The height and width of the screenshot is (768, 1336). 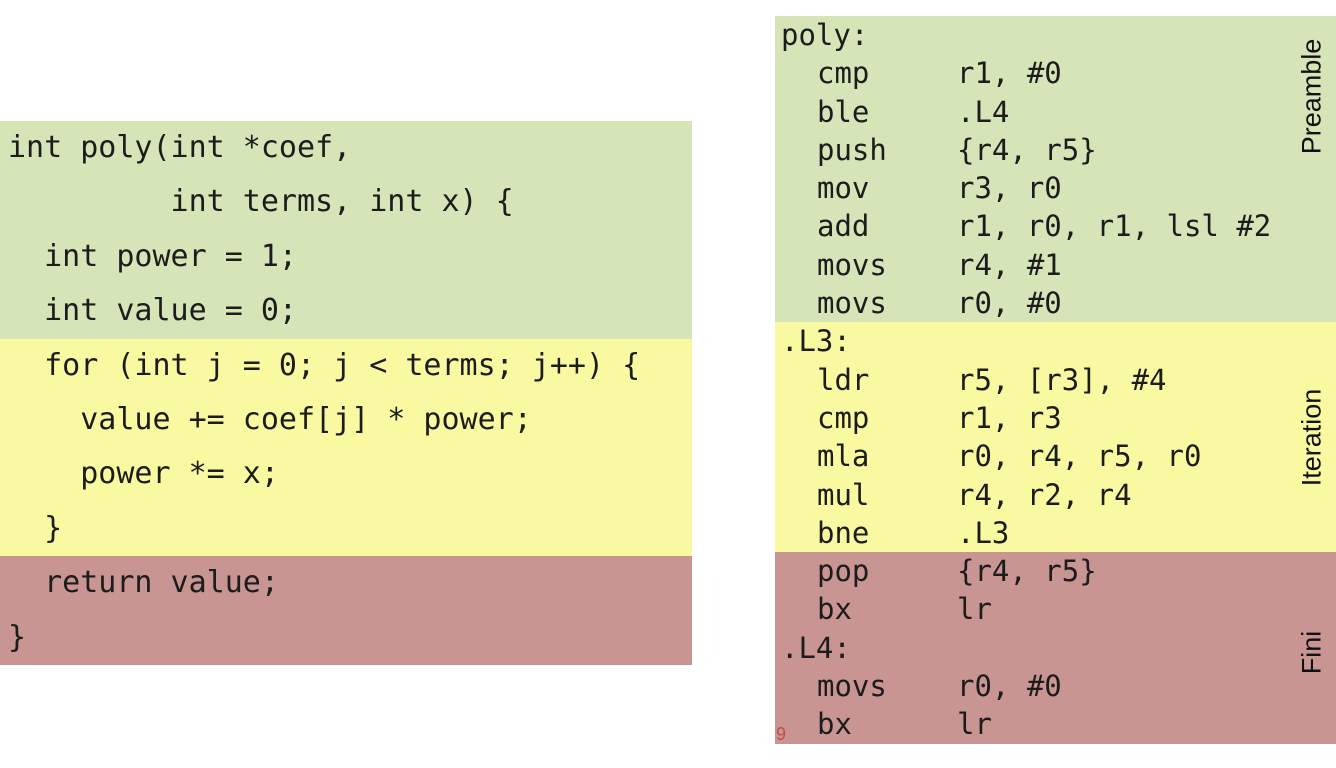 I want to click on asm-operands: r0, r4, r5, r0, so click(x=1079, y=456).